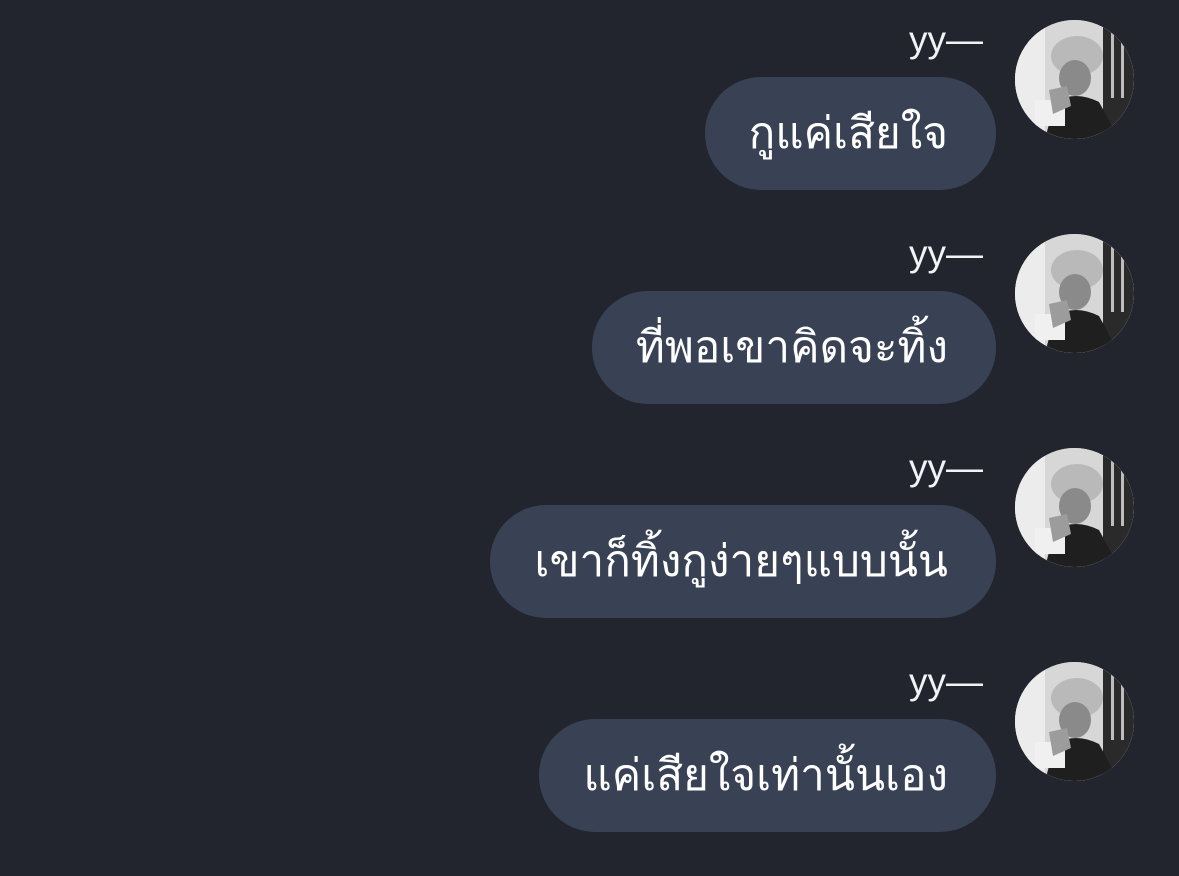 Image resolution: width=1179 pixels, height=876 pixels. What do you see at coordinates (850, 133) in the screenshot?
I see `message-bubble: กูแค่เสียใจ` at bounding box center [850, 133].